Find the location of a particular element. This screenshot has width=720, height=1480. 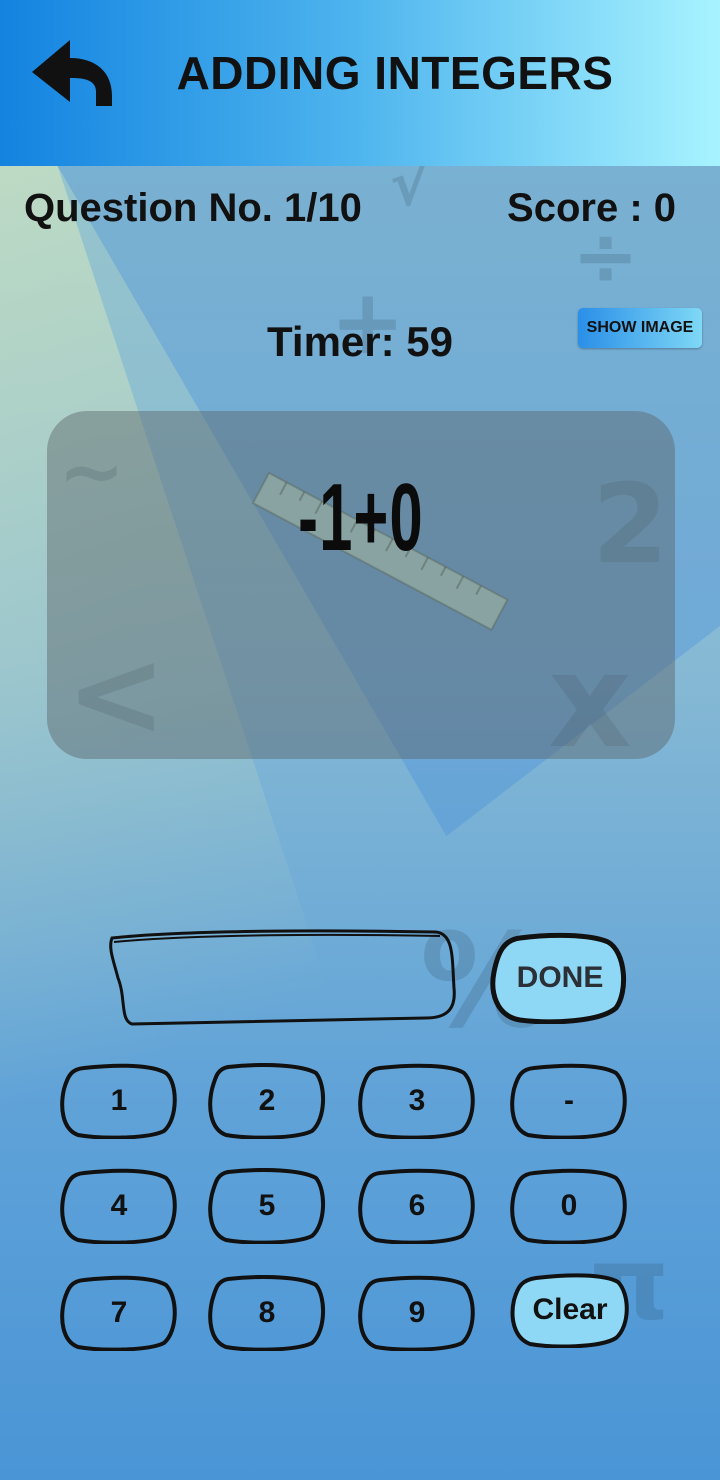

done-button: DONE is located at coordinates (560, 978).